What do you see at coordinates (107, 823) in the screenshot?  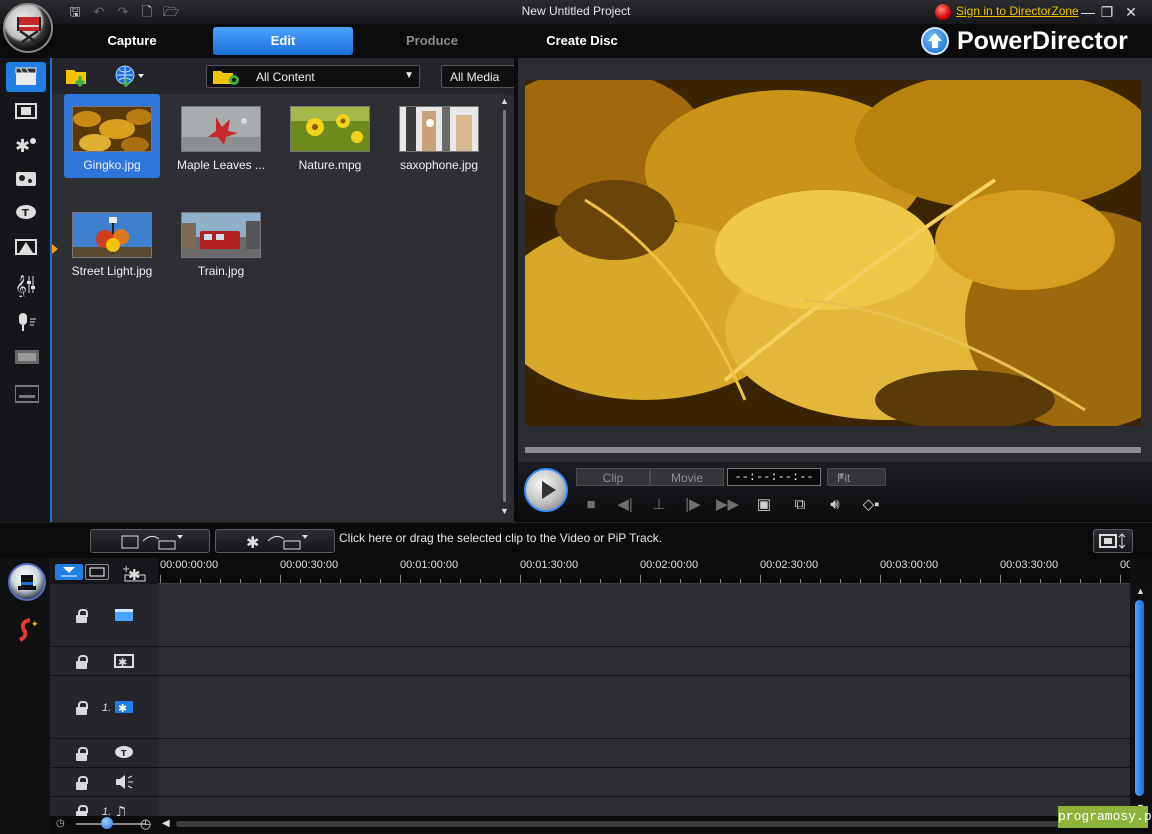 I see `zoom-slider-knob` at bounding box center [107, 823].